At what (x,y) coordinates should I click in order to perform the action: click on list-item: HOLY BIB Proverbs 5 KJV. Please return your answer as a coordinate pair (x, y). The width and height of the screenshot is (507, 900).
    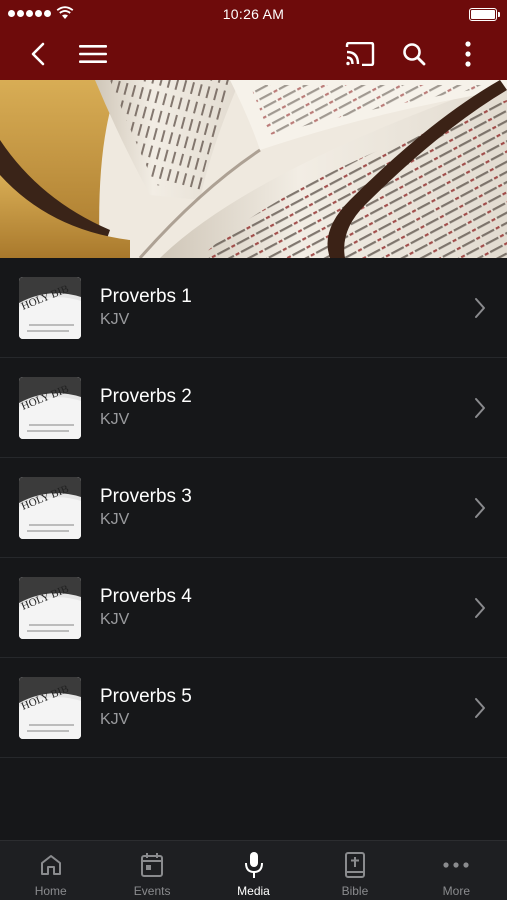
    Looking at the image, I should click on (253, 708).